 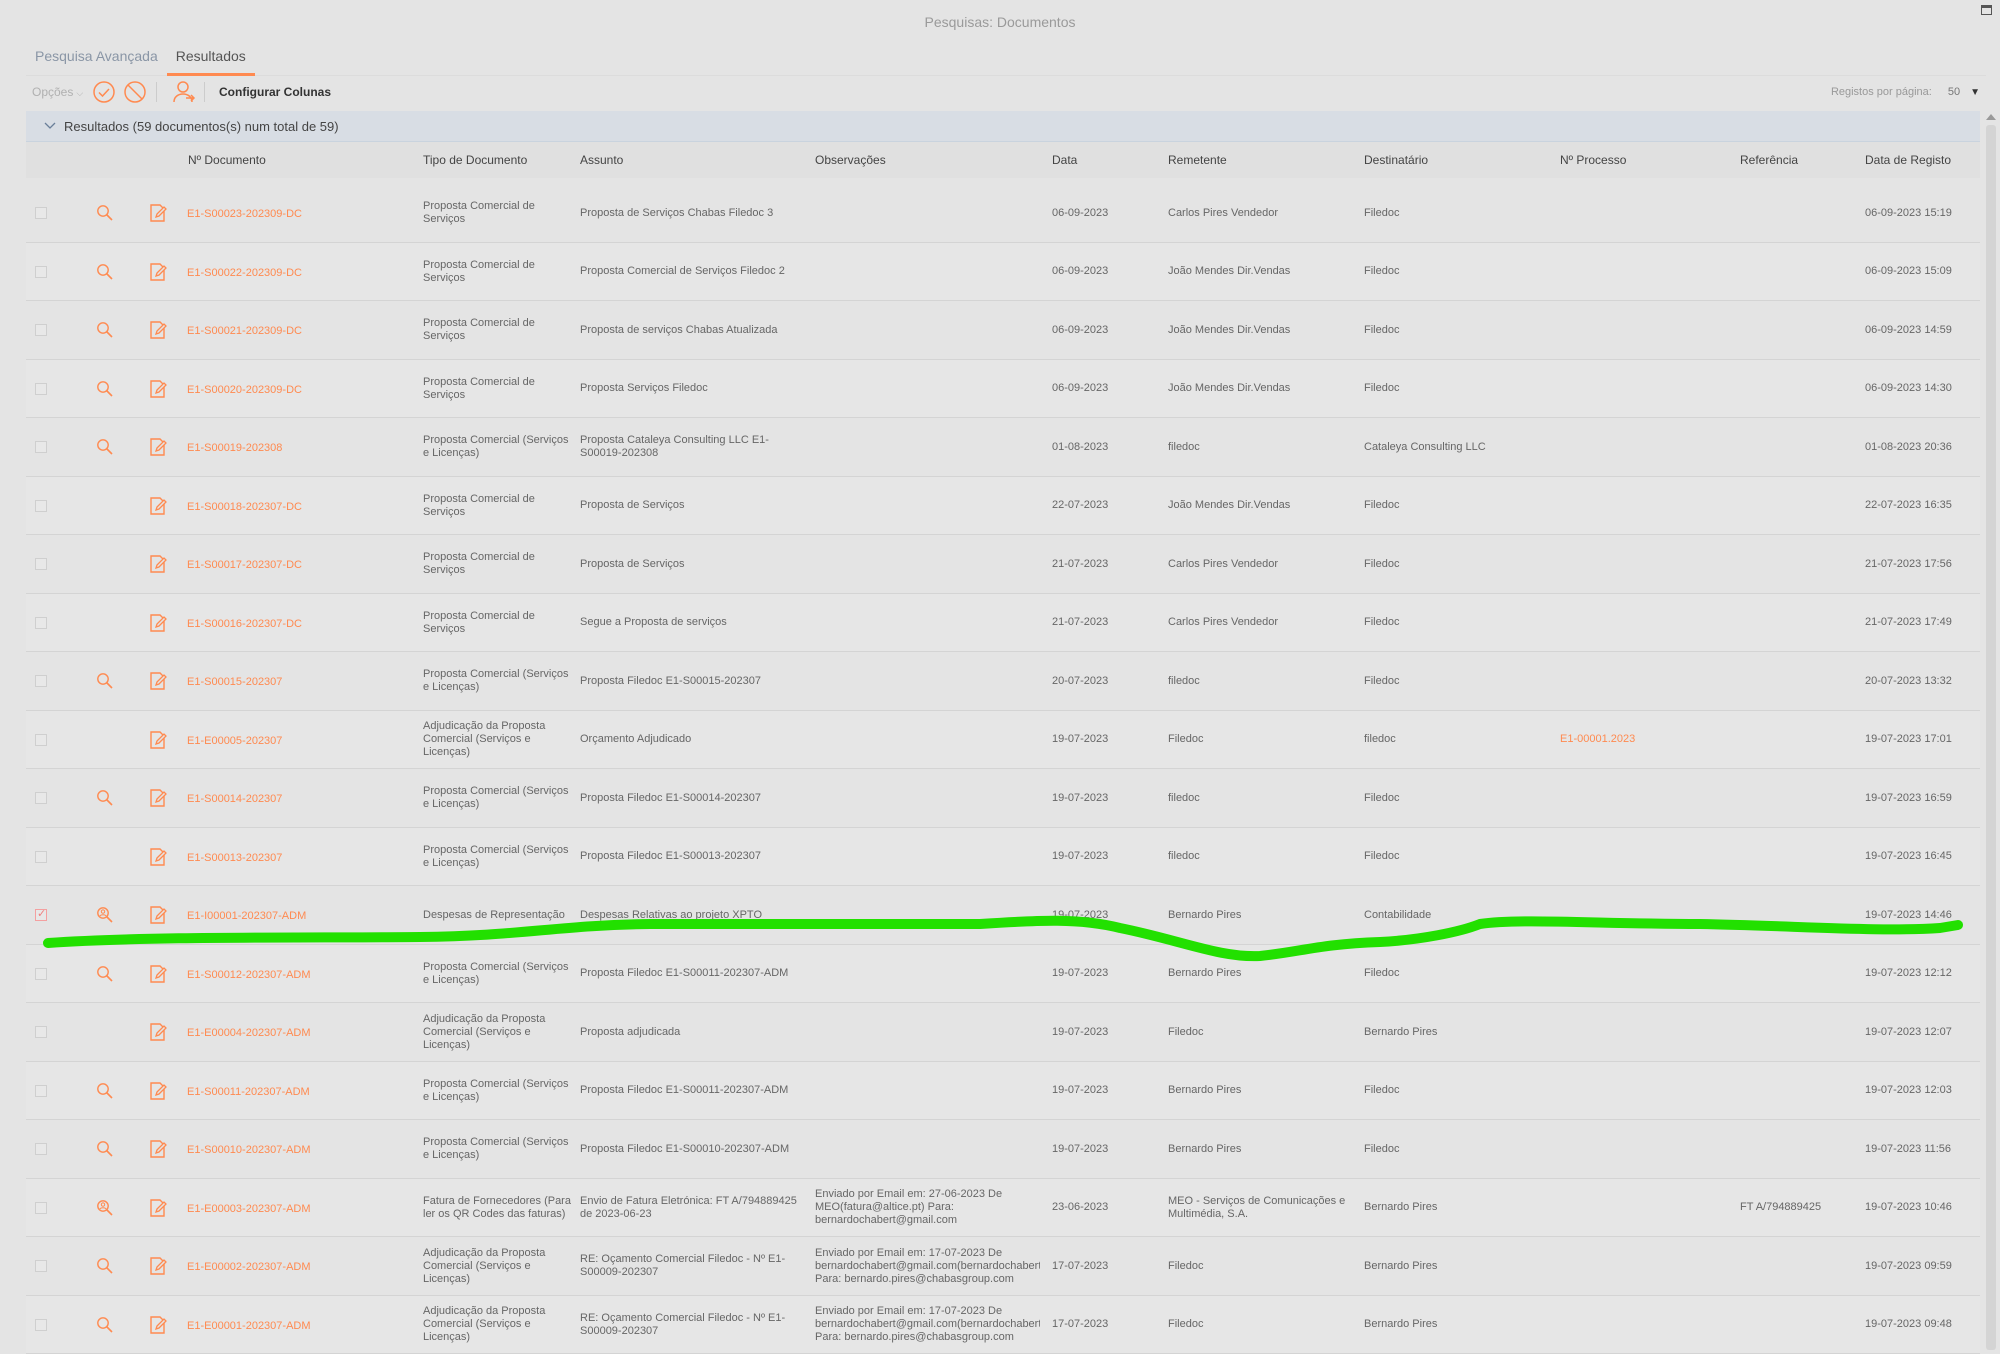 What do you see at coordinates (1991, 732) in the screenshot?
I see `vertical-scrollbar` at bounding box center [1991, 732].